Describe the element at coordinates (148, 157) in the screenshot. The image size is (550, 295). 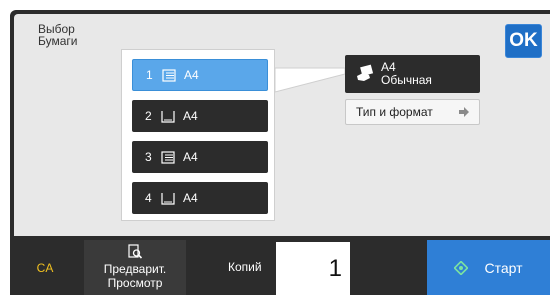
I see `tray-number: 3` at that location.